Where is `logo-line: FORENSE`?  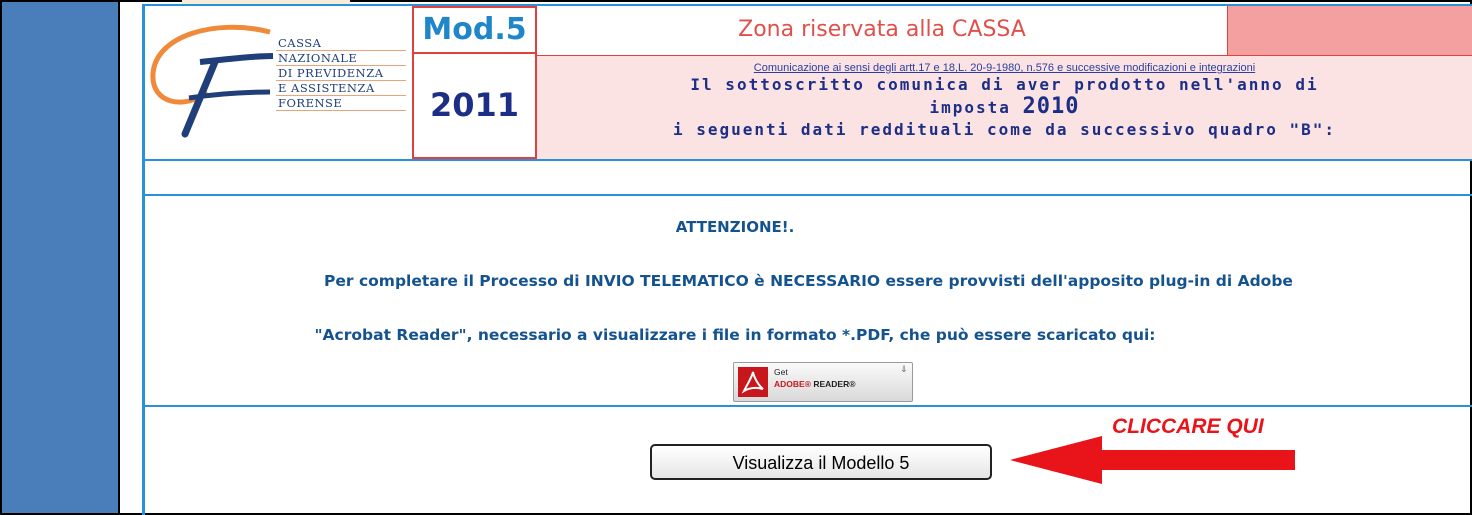 logo-line: FORENSE is located at coordinates (341, 103).